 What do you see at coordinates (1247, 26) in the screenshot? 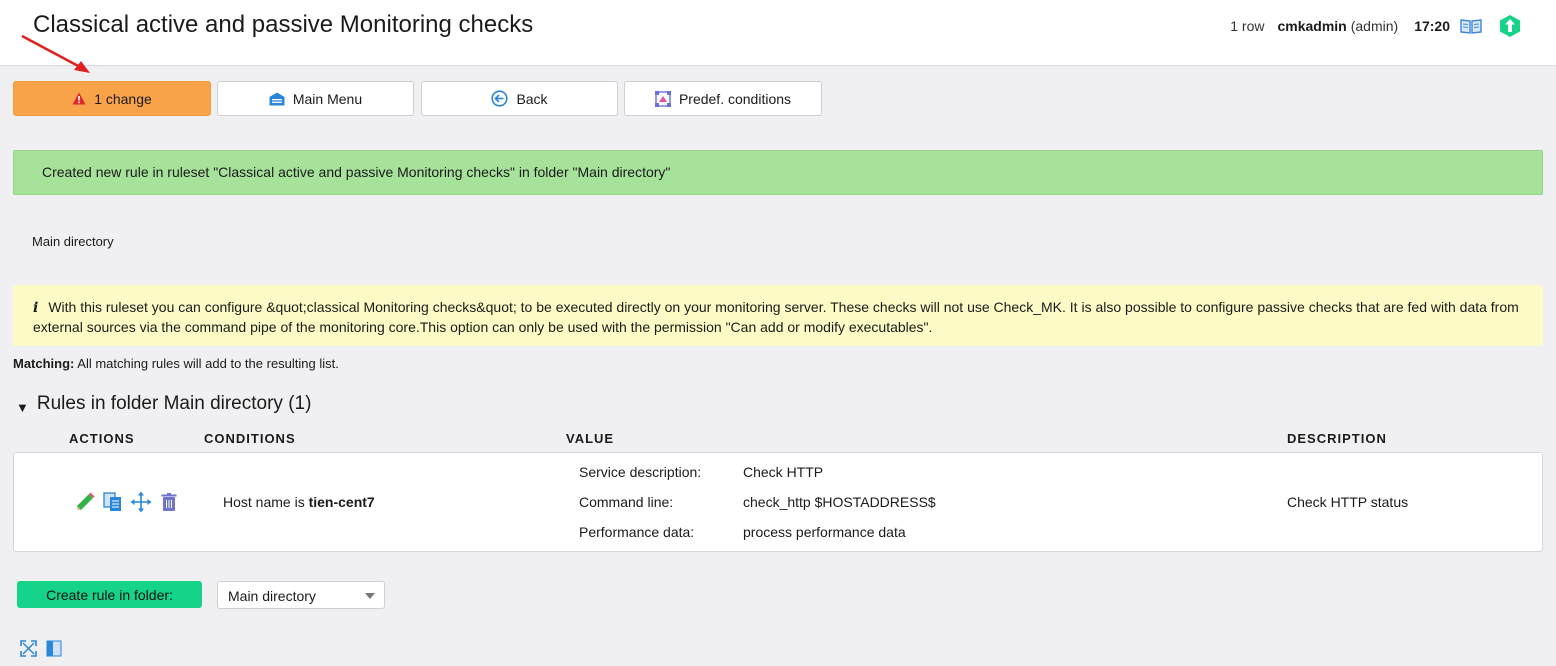
I see `row-count: 1 row` at bounding box center [1247, 26].